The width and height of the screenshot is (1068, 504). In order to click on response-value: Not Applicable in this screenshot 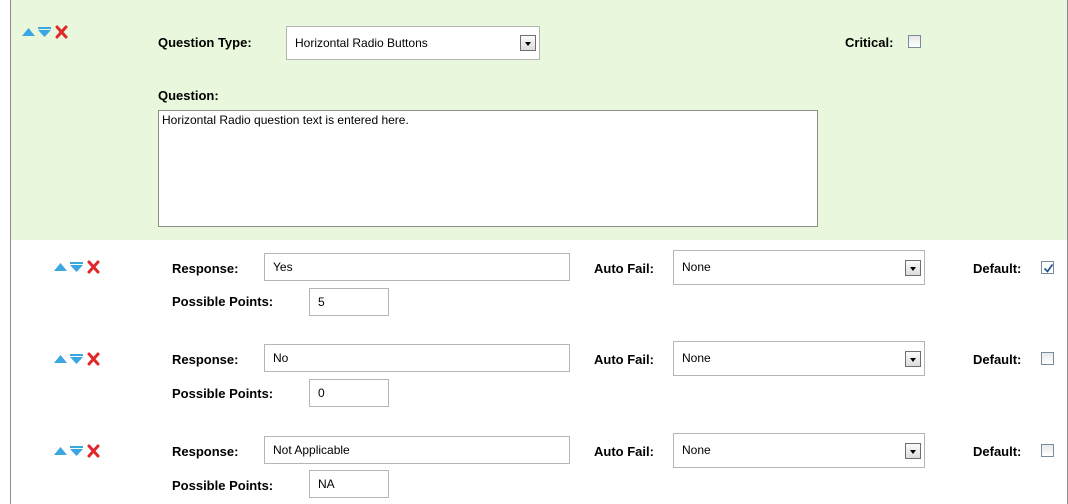, I will do `click(311, 450)`.